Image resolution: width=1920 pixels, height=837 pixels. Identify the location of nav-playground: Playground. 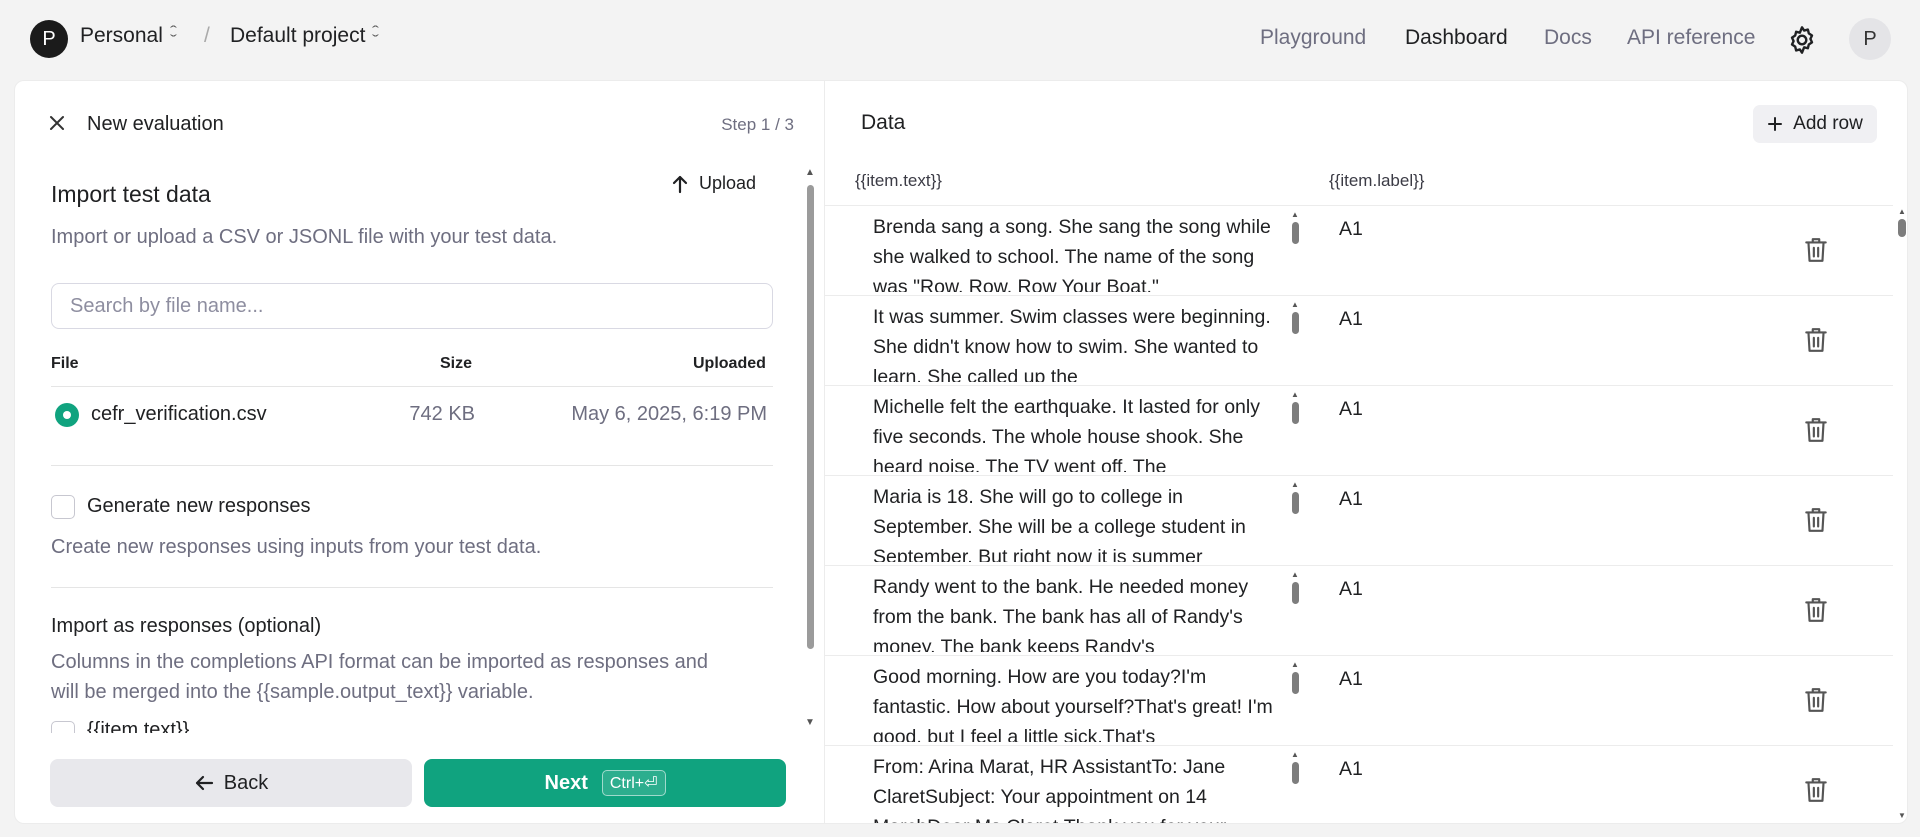
(1313, 38).